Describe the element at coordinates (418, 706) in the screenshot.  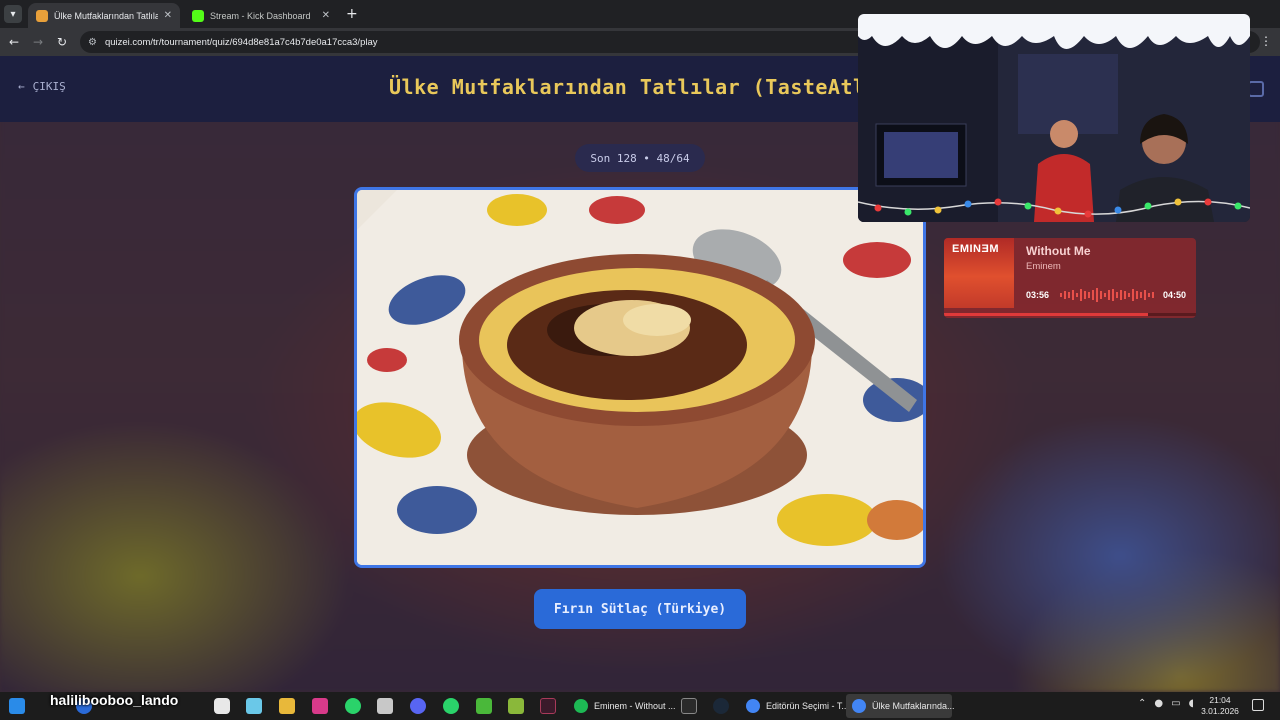
I see `discord-icon` at that location.